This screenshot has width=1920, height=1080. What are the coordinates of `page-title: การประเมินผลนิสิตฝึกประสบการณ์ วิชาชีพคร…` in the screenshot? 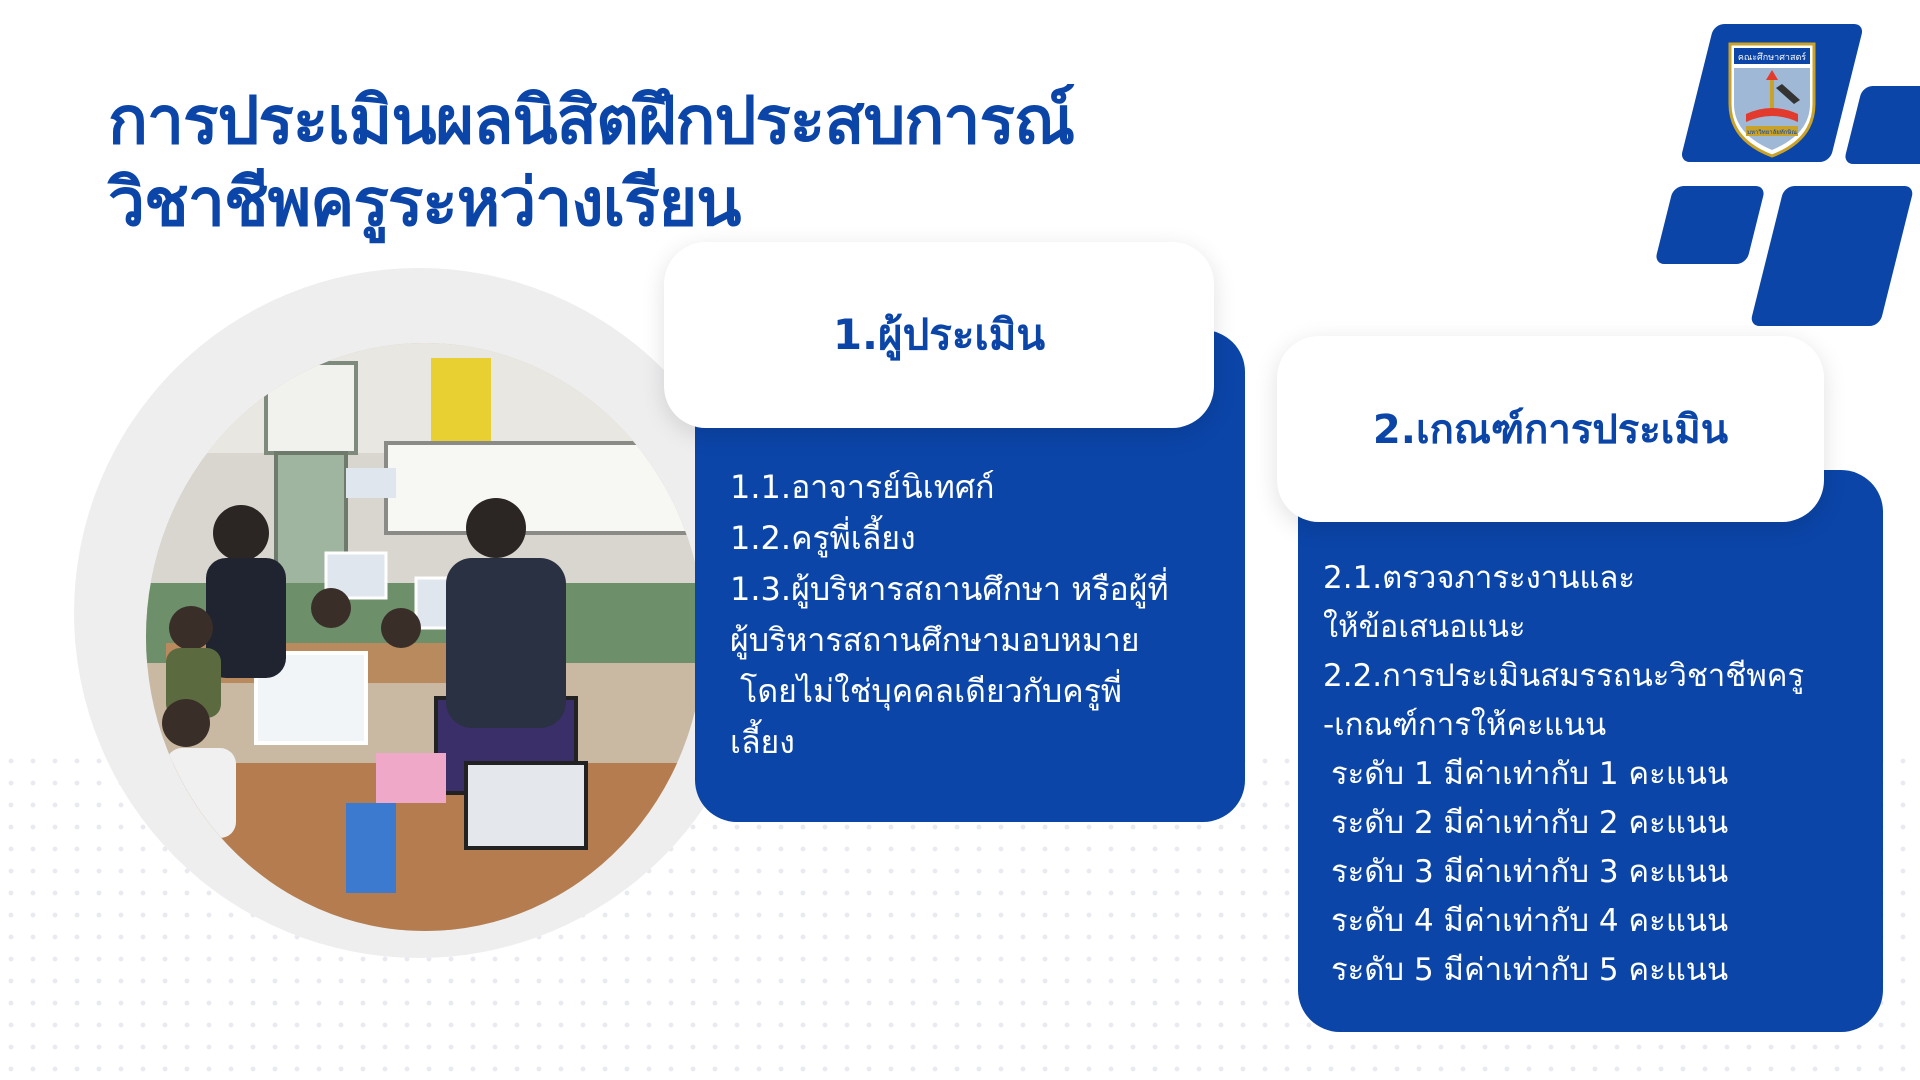 It's located at (591, 162).